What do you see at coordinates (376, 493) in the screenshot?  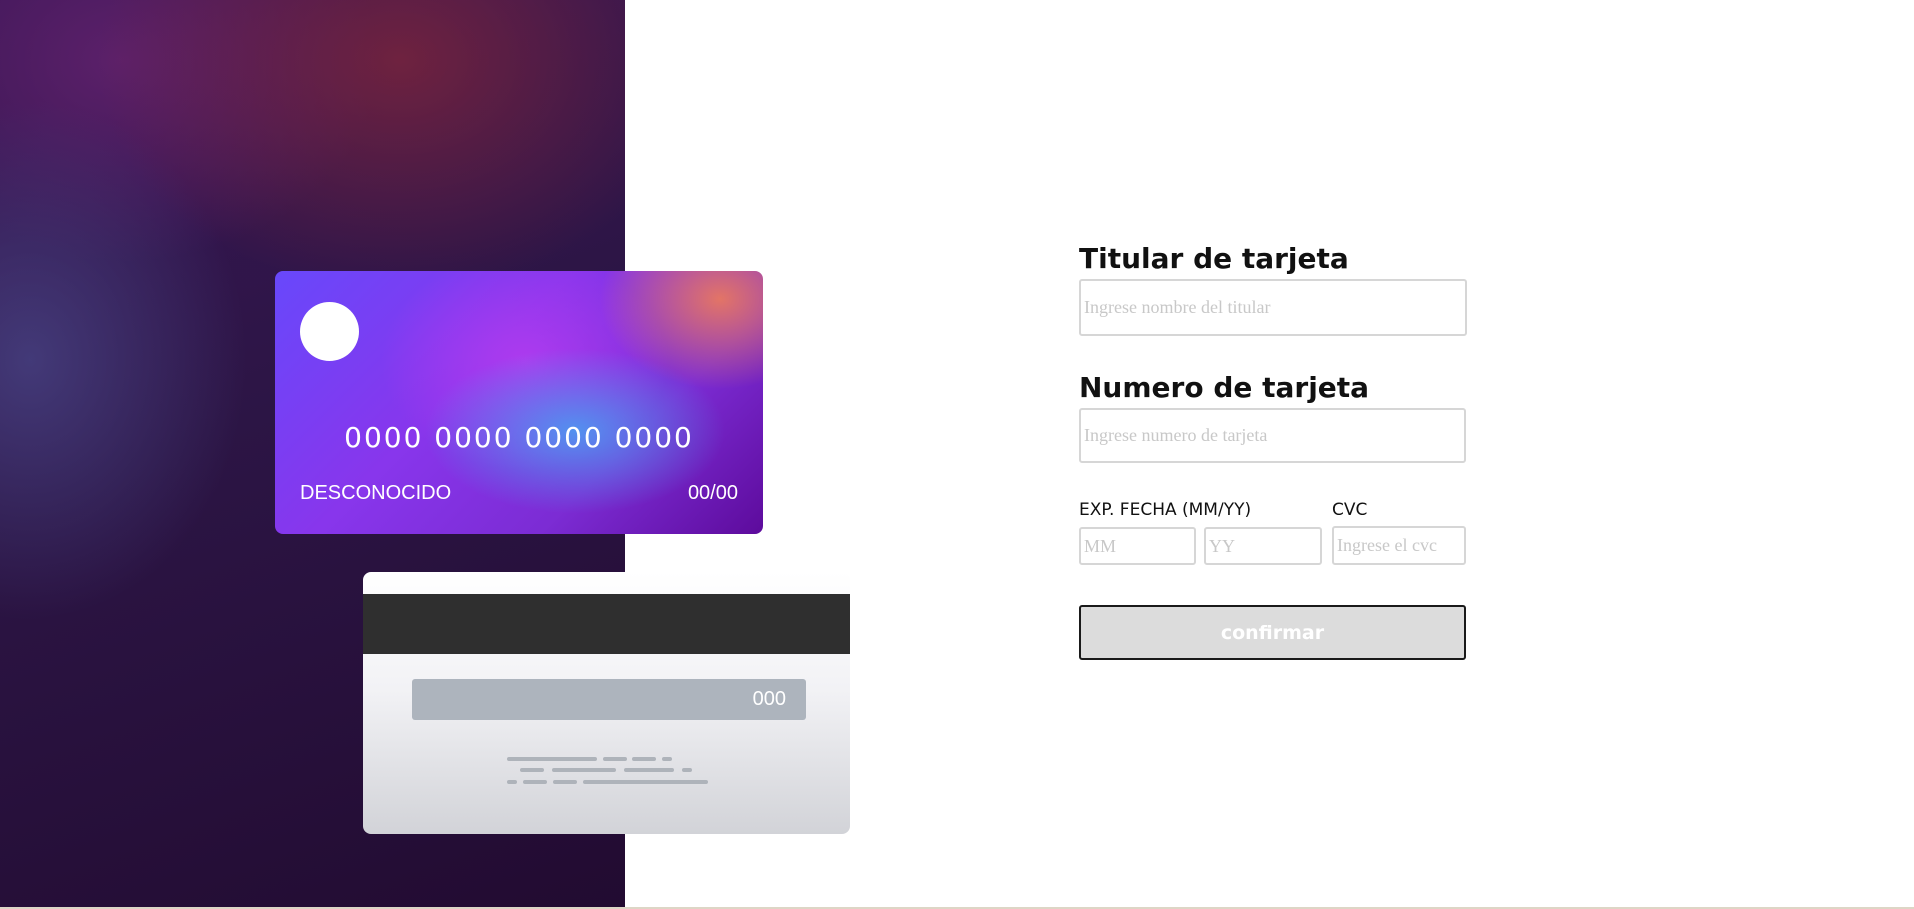 I see `card-holder-display: DESCONOCIDO` at bounding box center [376, 493].